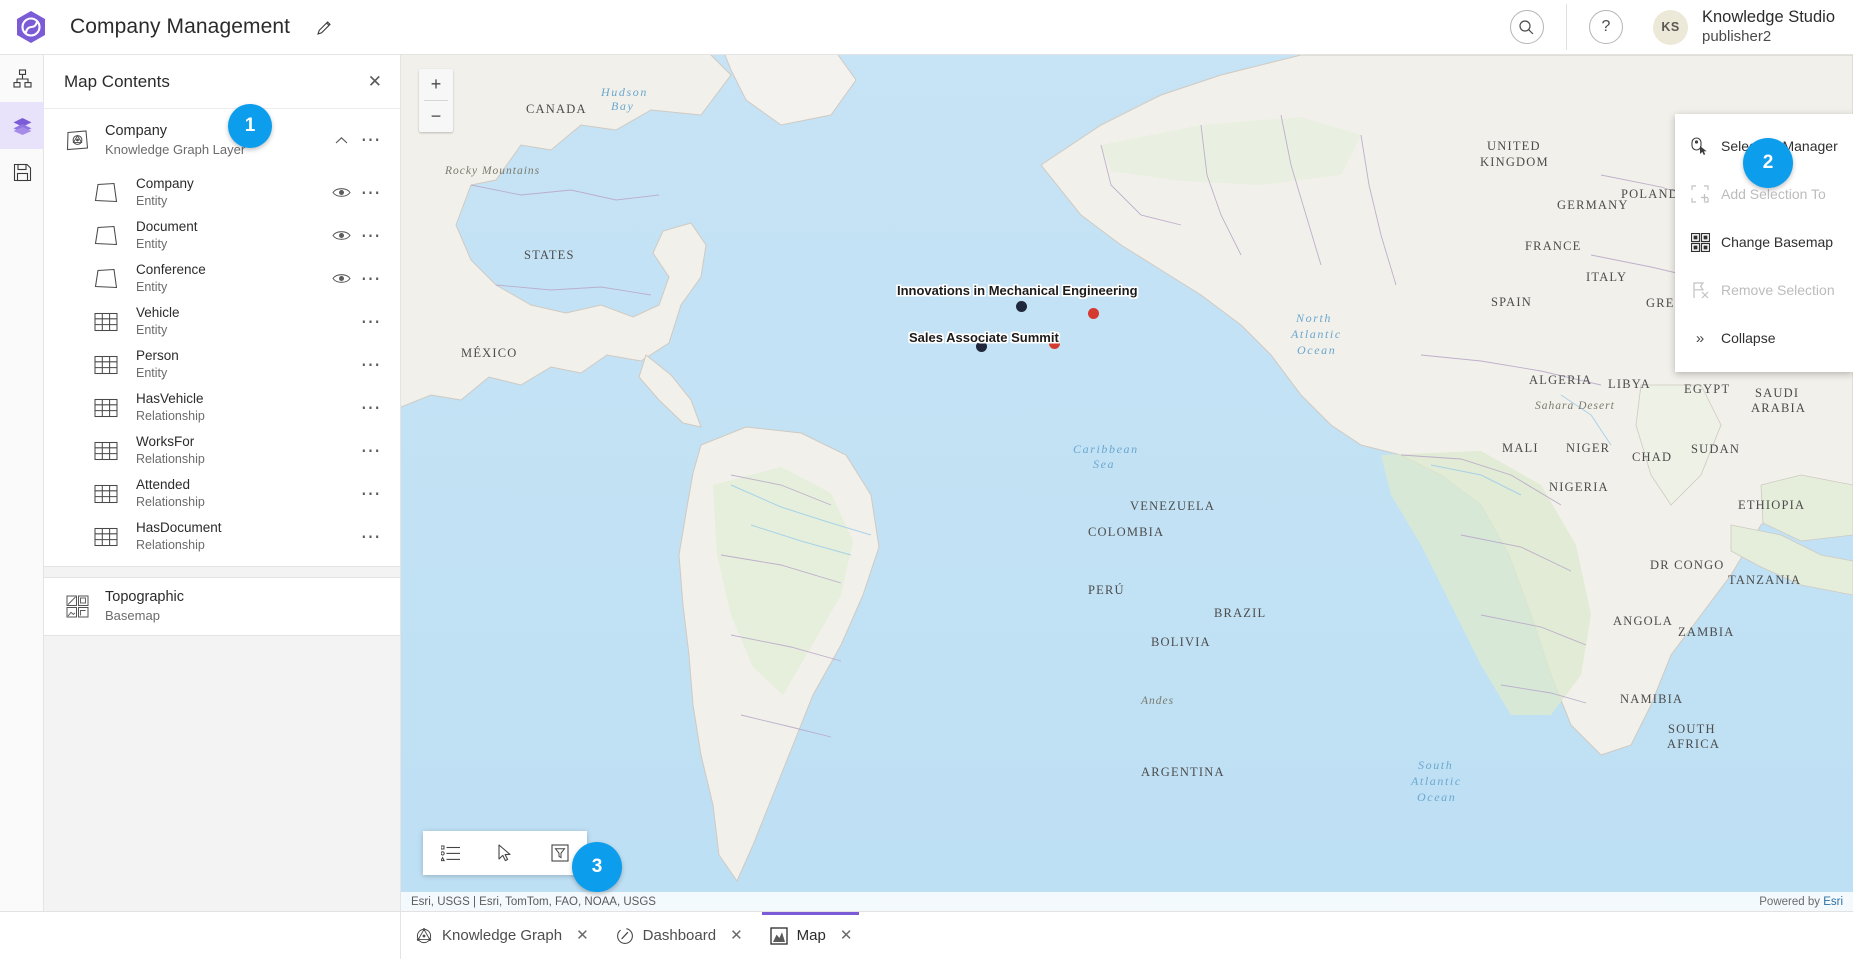 This screenshot has width=1853, height=959. What do you see at coordinates (231, 192) in the screenshot?
I see `layer-texts: Company Entity` at bounding box center [231, 192].